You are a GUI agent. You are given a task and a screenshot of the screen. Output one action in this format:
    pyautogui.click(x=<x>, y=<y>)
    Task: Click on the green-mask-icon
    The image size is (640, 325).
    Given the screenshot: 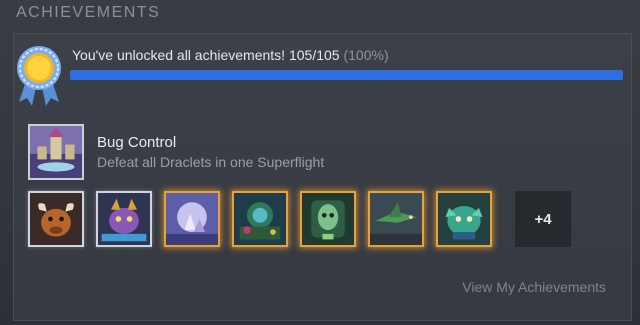 What is the action you would take?
    pyautogui.click(x=328, y=219)
    